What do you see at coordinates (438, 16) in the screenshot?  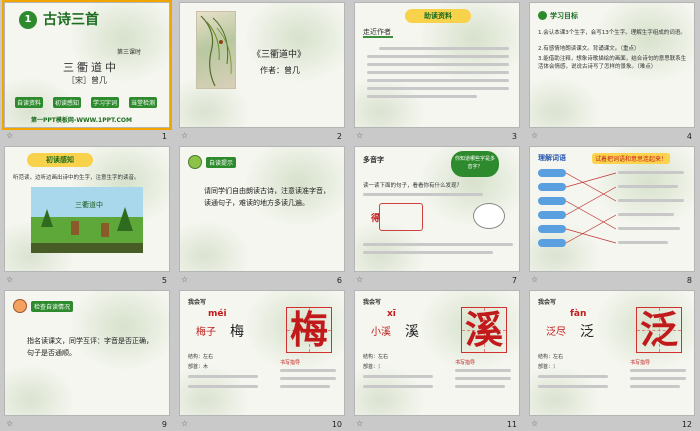 I see `section-banner: 助读资料` at bounding box center [438, 16].